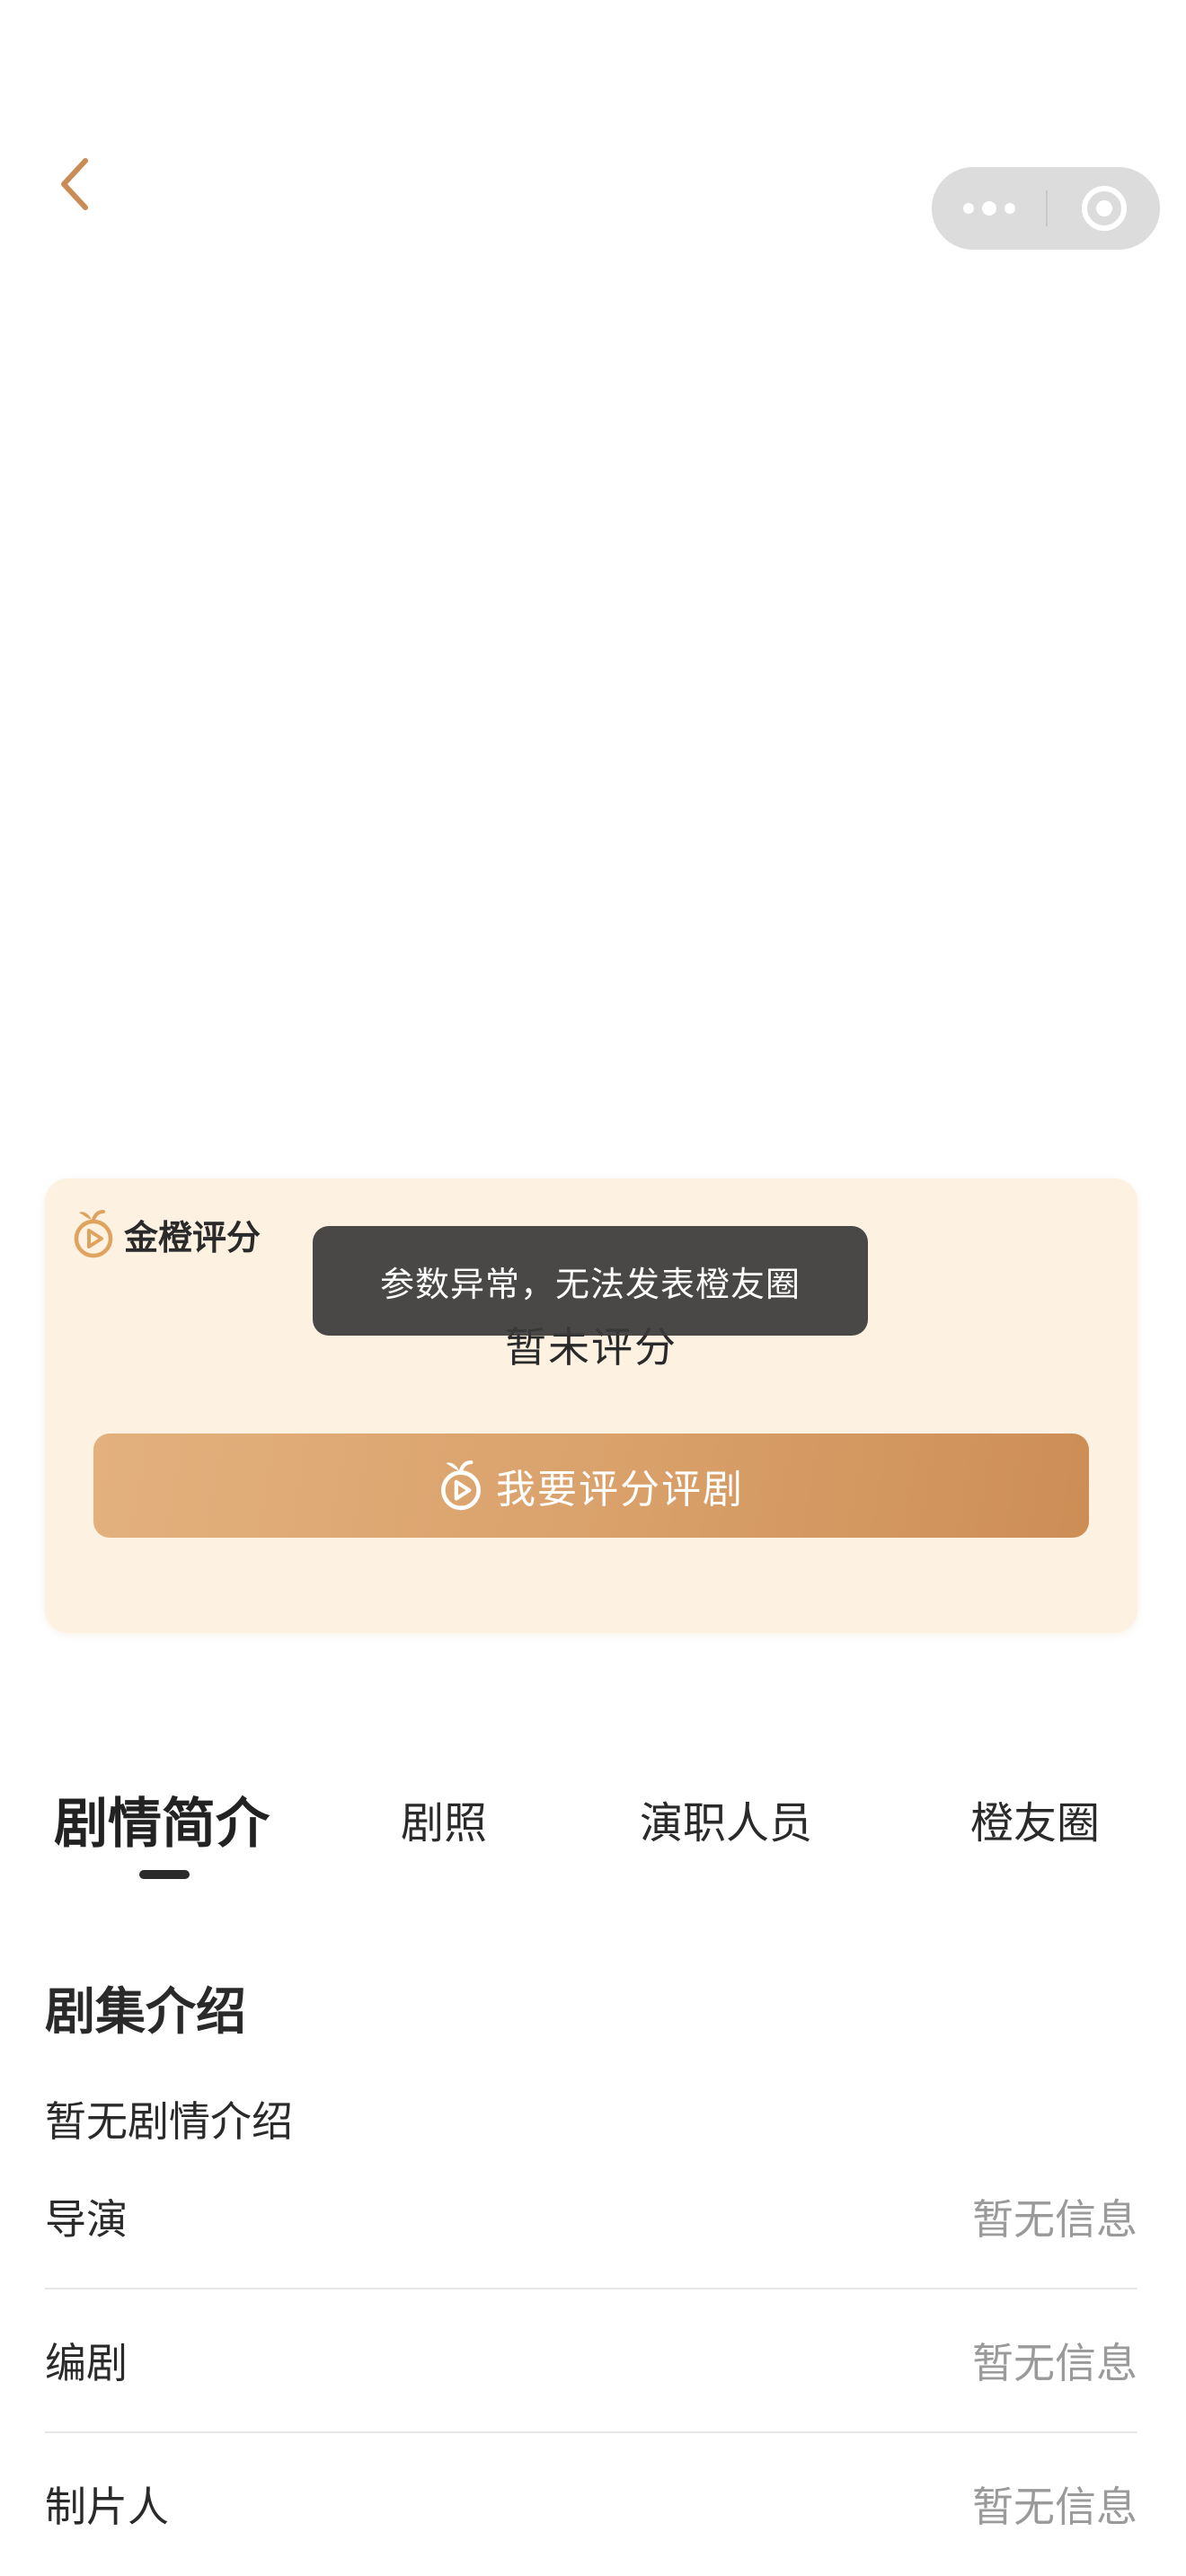 The height and width of the screenshot is (2576, 1186). I want to click on back-button, so click(74, 184).